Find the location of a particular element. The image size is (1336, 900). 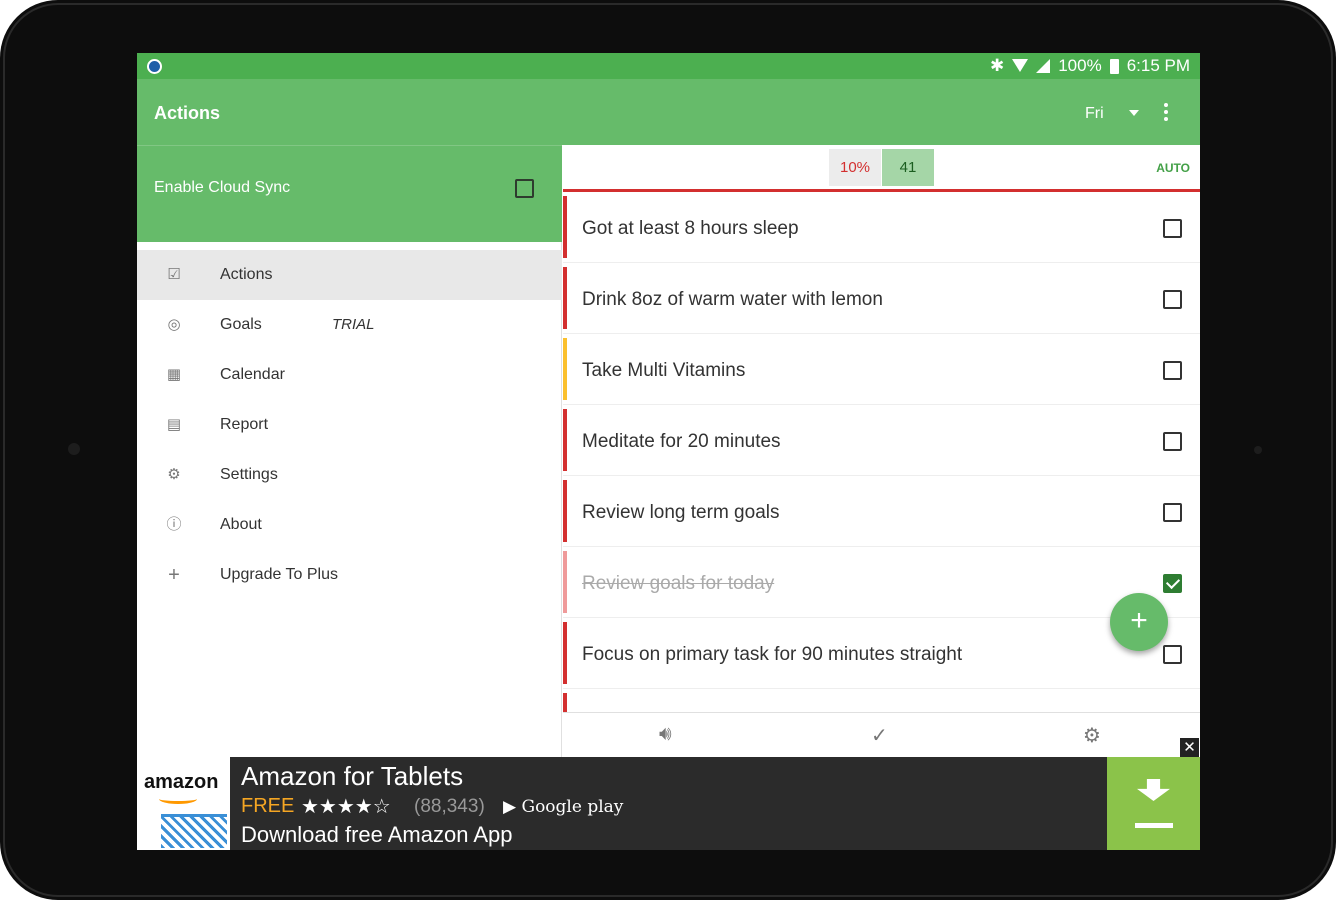

info-icon: ⓘ is located at coordinates (174, 524).